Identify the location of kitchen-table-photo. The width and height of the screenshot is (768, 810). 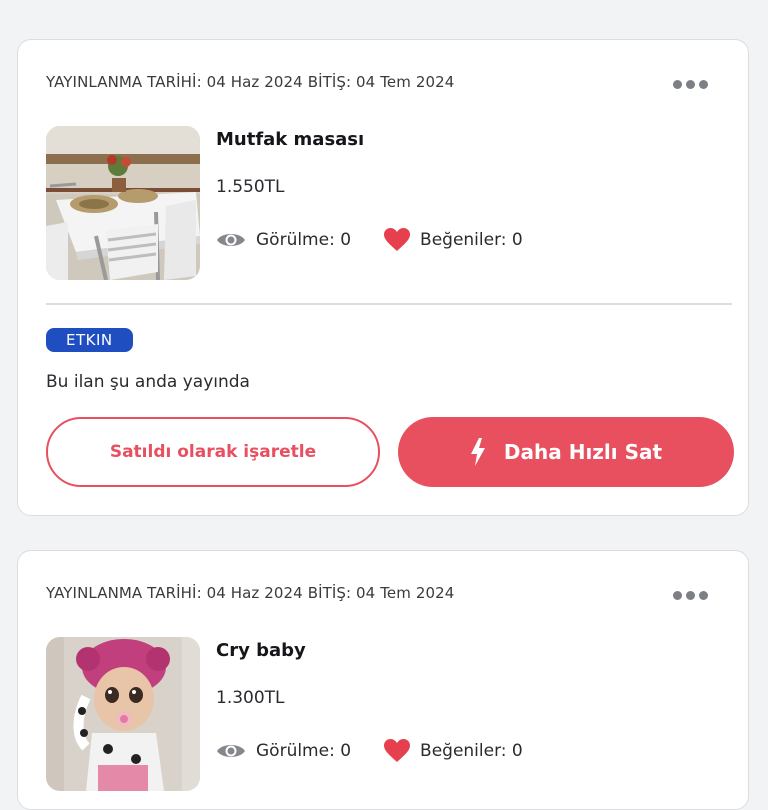
(123, 203).